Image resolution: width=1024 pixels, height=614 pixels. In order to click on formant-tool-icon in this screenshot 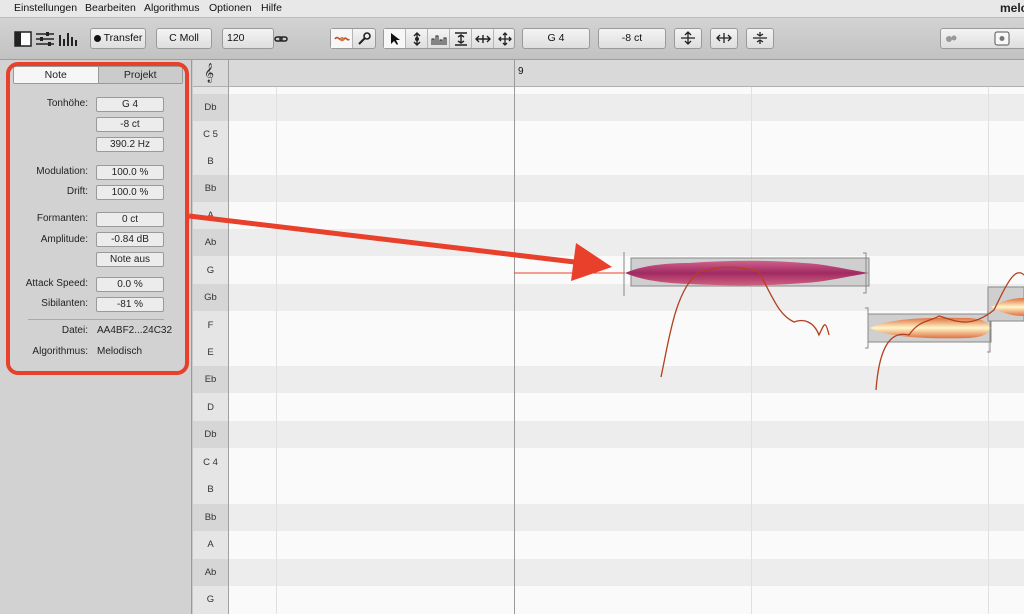, I will do `click(439, 38)`.